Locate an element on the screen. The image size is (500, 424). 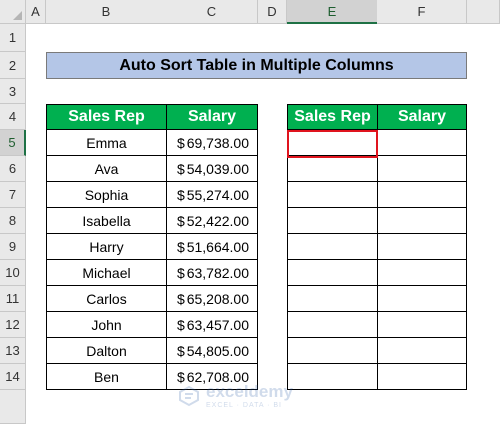
column-header-e: E is located at coordinates (332, 12).